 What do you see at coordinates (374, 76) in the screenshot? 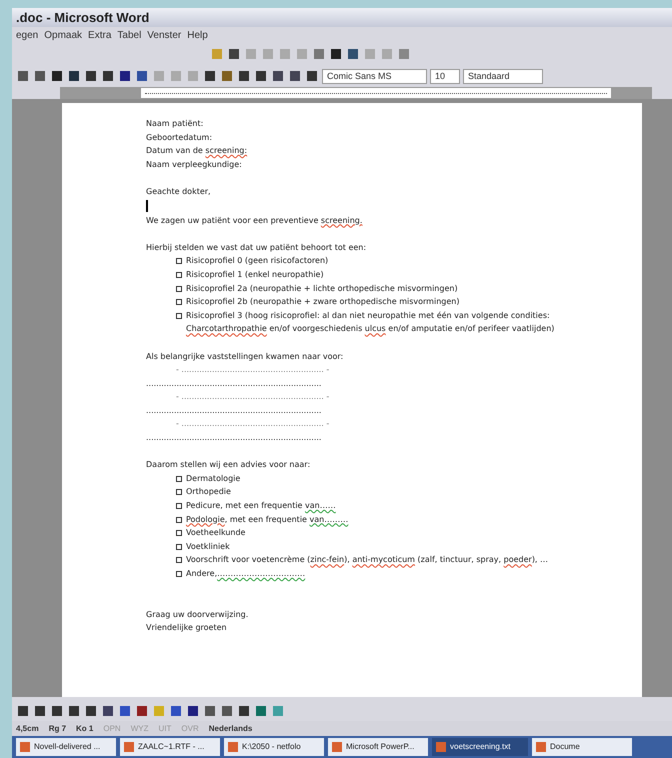
I see `font-field: Comic Sans MS` at bounding box center [374, 76].